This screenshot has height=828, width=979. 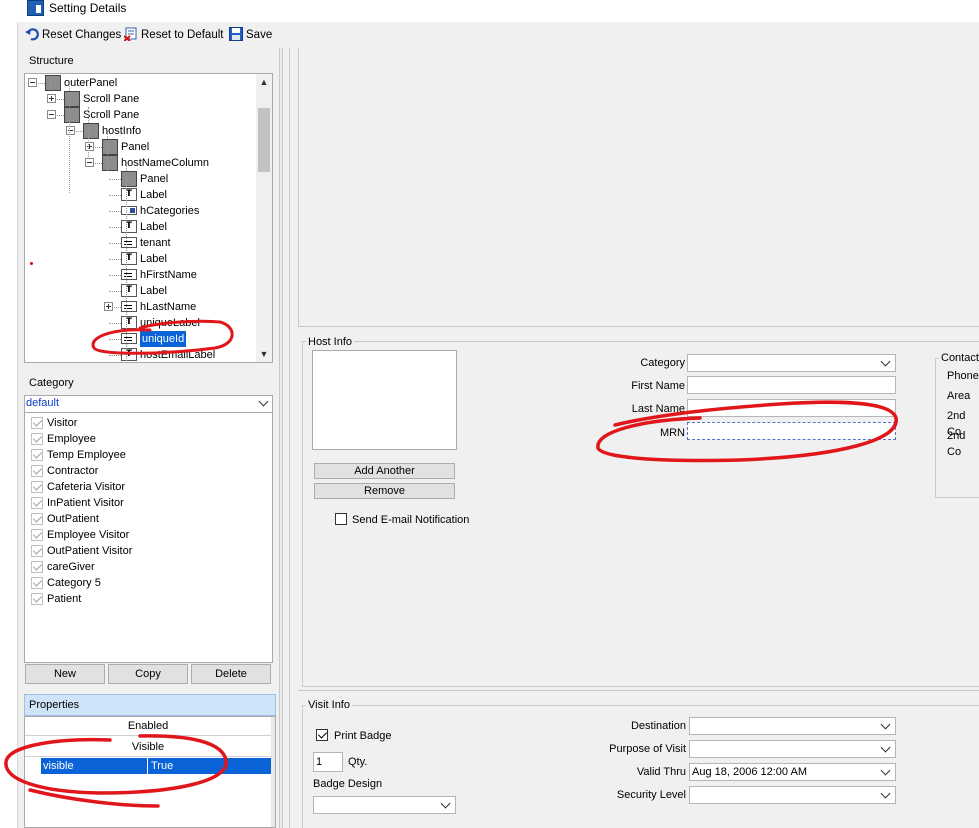 I want to click on destination-label: Destination, so click(x=658, y=726).